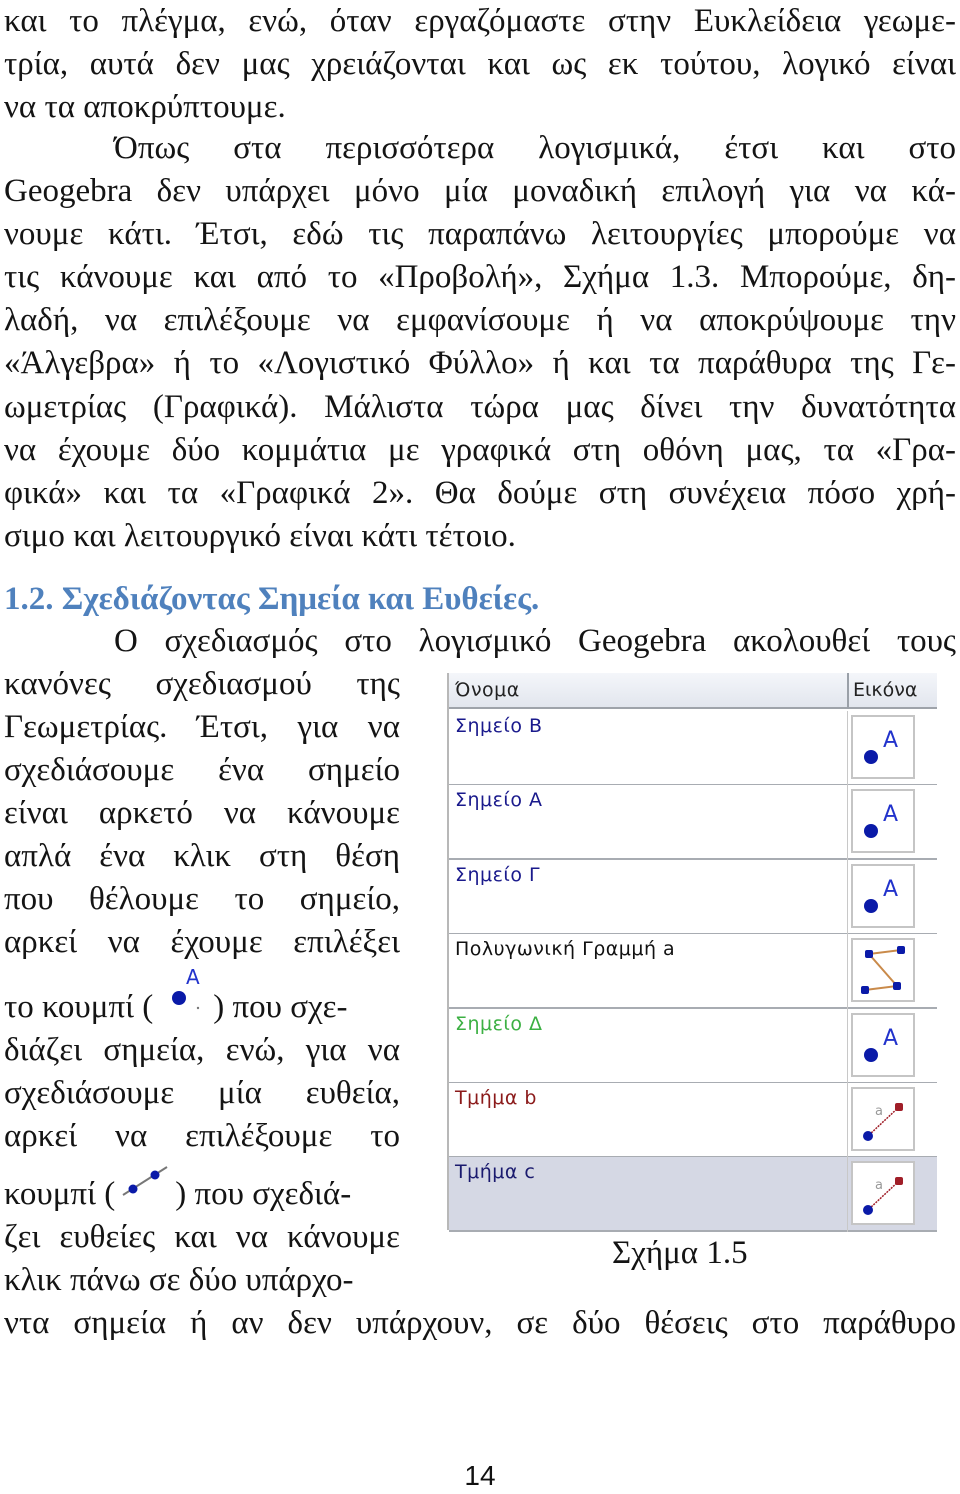 This screenshot has width=960, height=1494. Describe the element at coordinates (202, 727) in the screenshot. I see `text-line: Γεωμετρίας. Έτσι, για να` at that location.